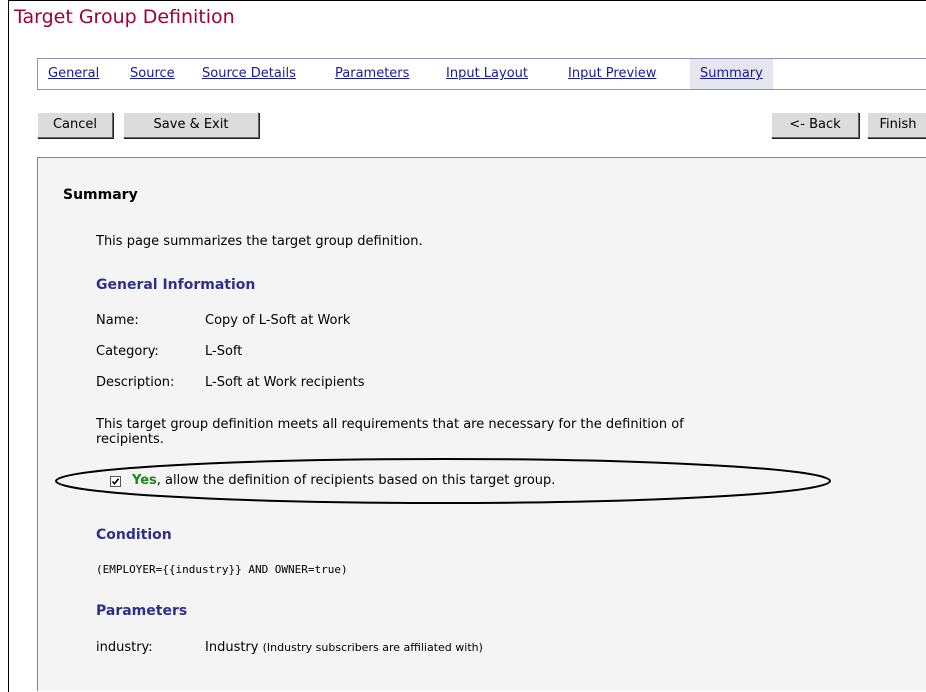  I want to click on tab-input-preview: Input Preview, so click(612, 74).